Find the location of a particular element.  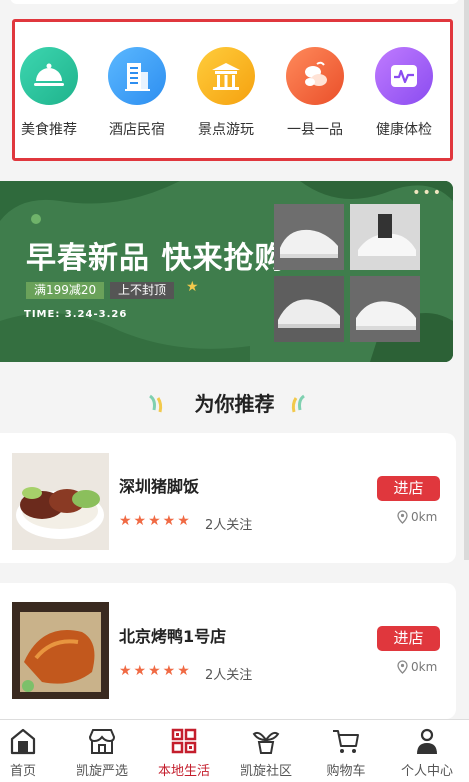

shop-name: 深圳猪脚饭 is located at coordinates (159, 486).